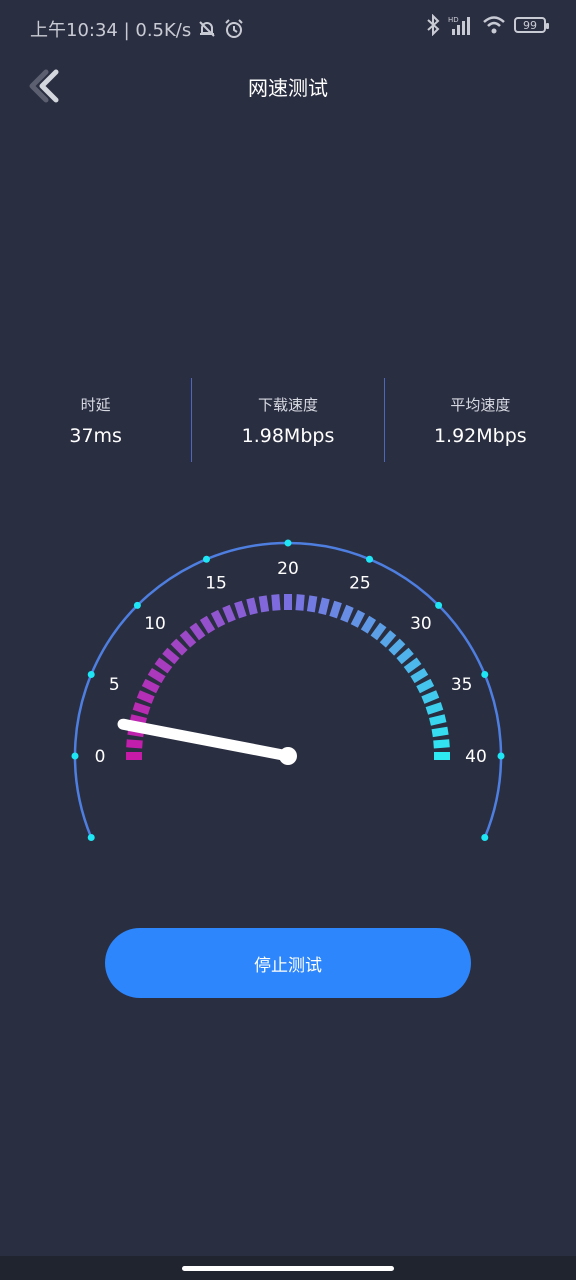  What do you see at coordinates (100, 757) in the screenshot?
I see `gauge-tick-label: 0` at bounding box center [100, 757].